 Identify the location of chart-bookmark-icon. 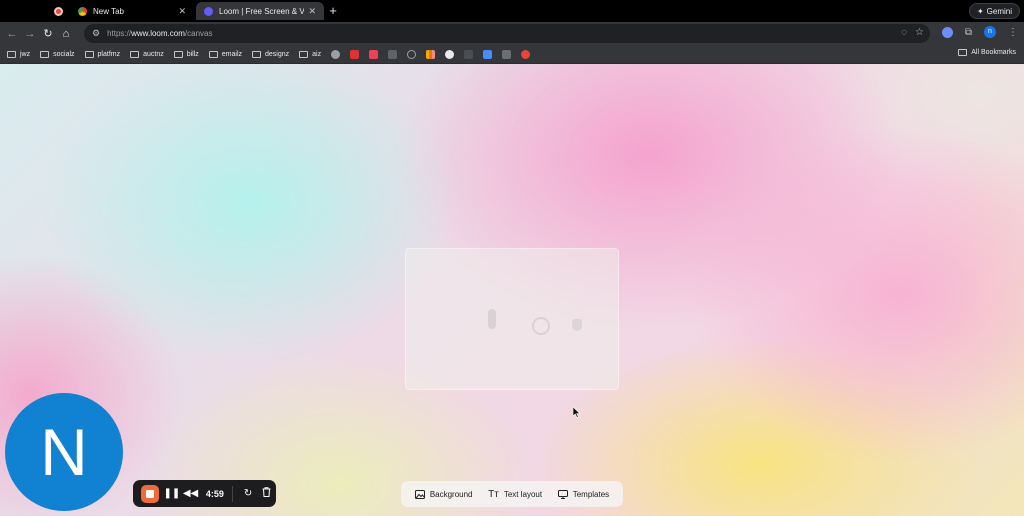
(431, 54).